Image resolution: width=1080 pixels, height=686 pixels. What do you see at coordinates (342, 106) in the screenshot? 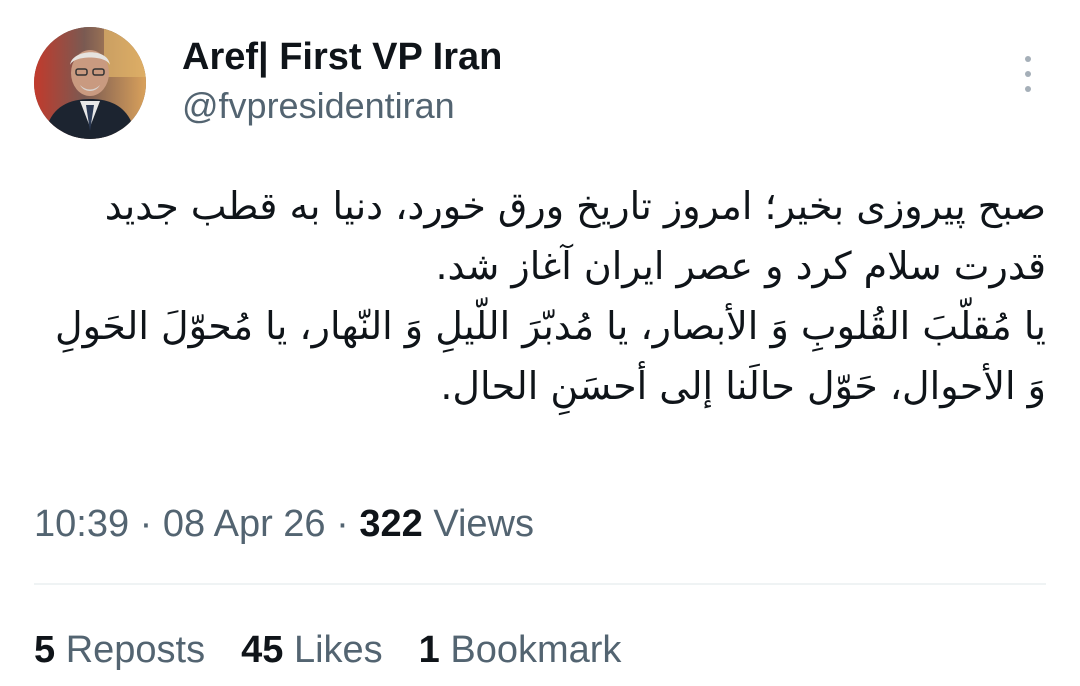
I see `author-handle: @fvpresidentiran` at bounding box center [342, 106].